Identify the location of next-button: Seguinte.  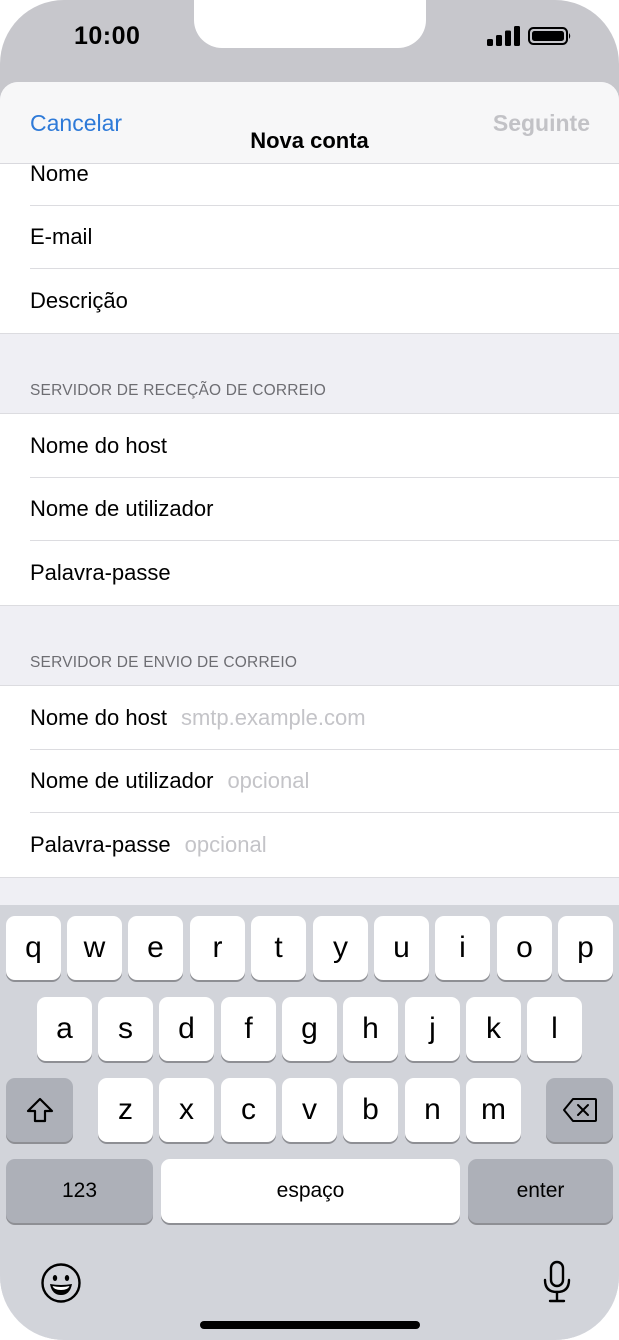
(541, 123).